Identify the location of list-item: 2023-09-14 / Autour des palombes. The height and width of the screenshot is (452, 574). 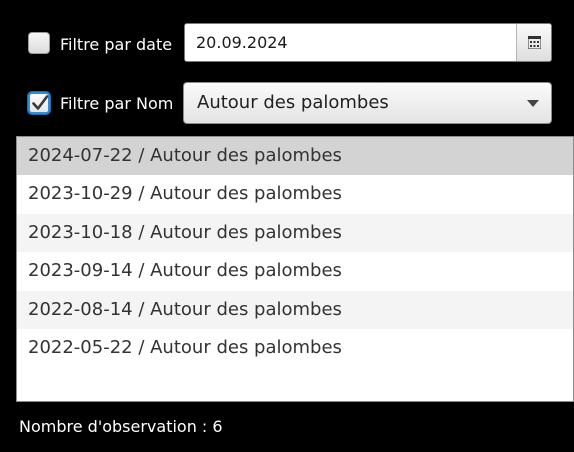
(295, 271).